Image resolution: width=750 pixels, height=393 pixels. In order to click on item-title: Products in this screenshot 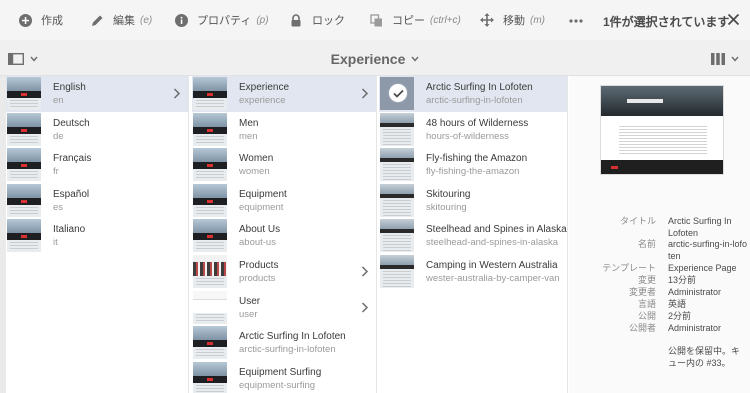, I will do `click(259, 265)`.